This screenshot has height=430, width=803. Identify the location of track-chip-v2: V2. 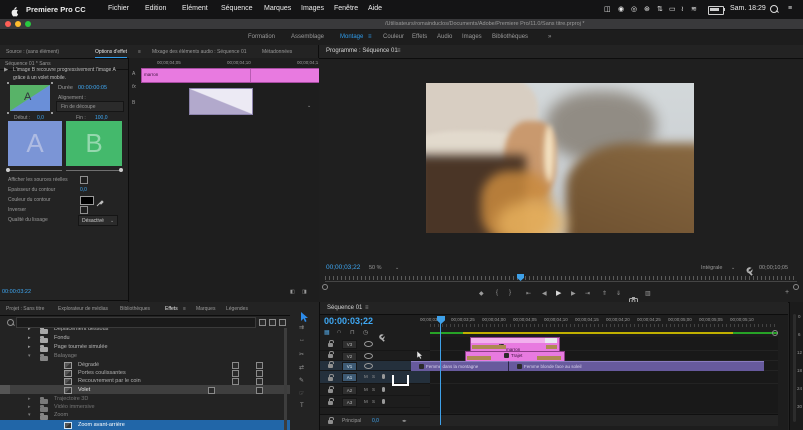
(349, 356).